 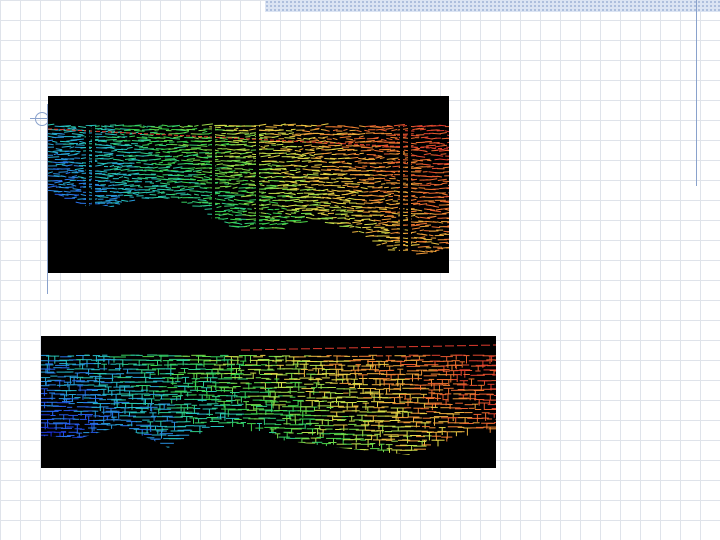 What do you see at coordinates (42, 119) in the screenshot?
I see `bullet-circle-icon` at bounding box center [42, 119].